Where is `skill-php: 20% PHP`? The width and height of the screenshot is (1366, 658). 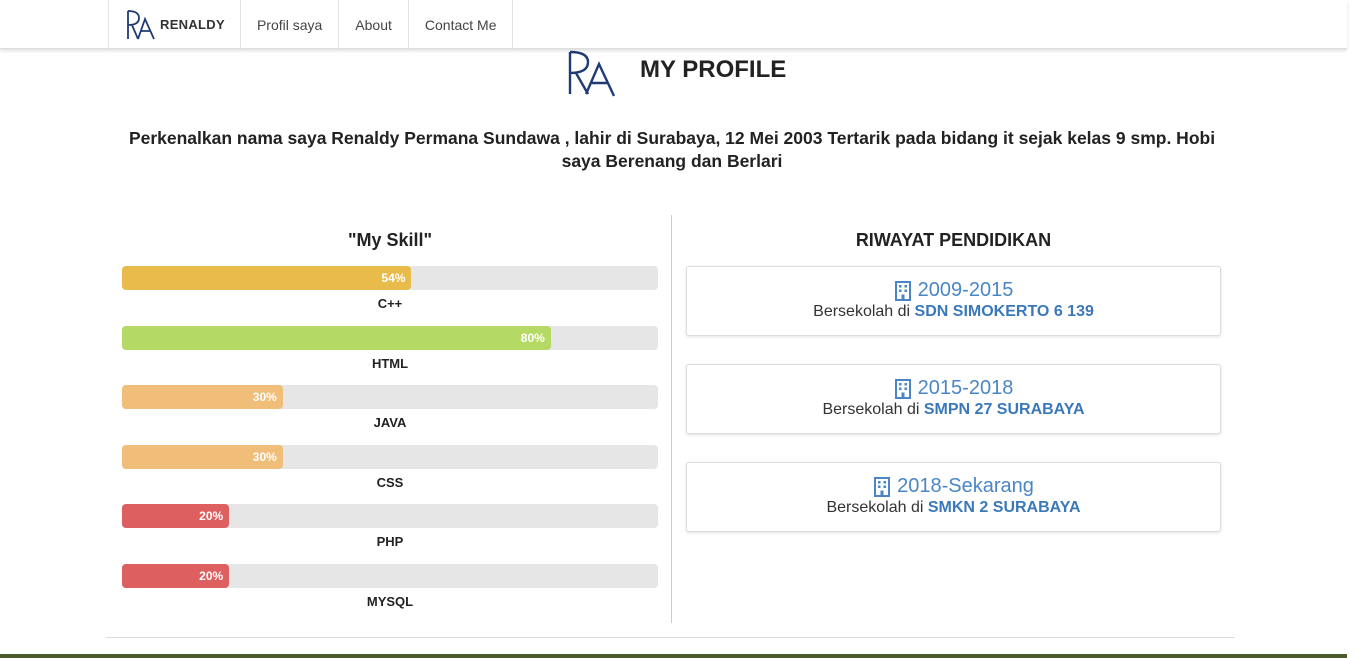
skill-php: 20% PHP is located at coordinates (390, 529).